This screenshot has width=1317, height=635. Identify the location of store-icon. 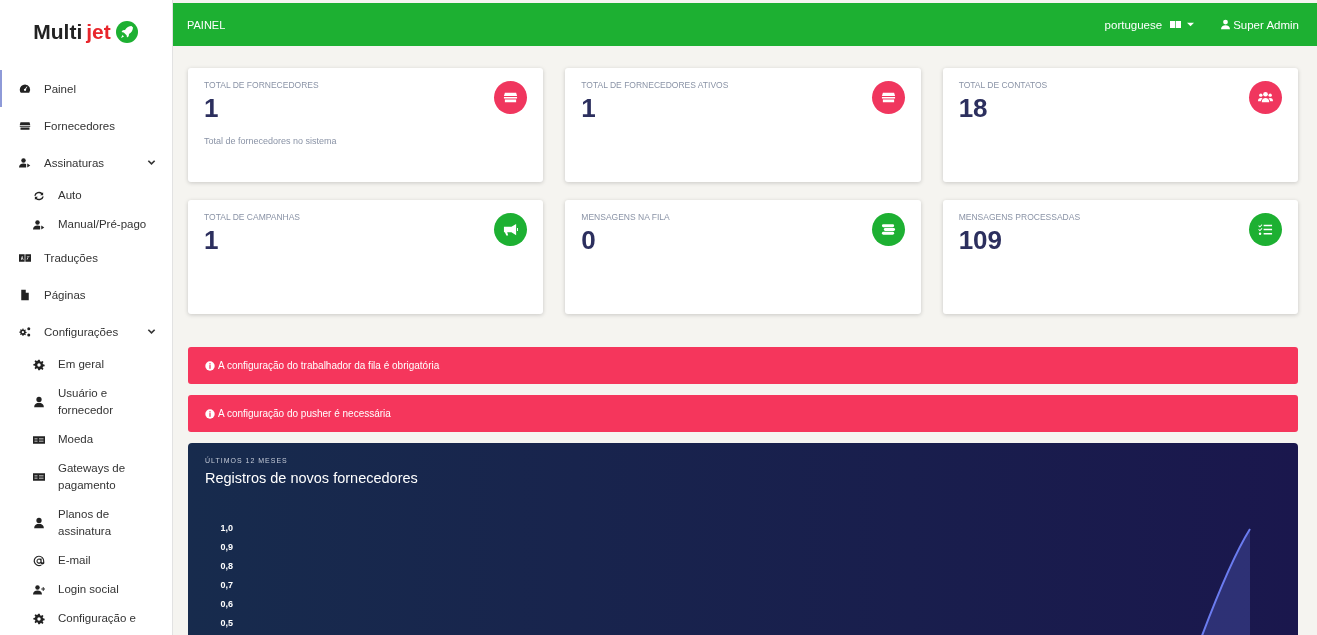
(25, 125).